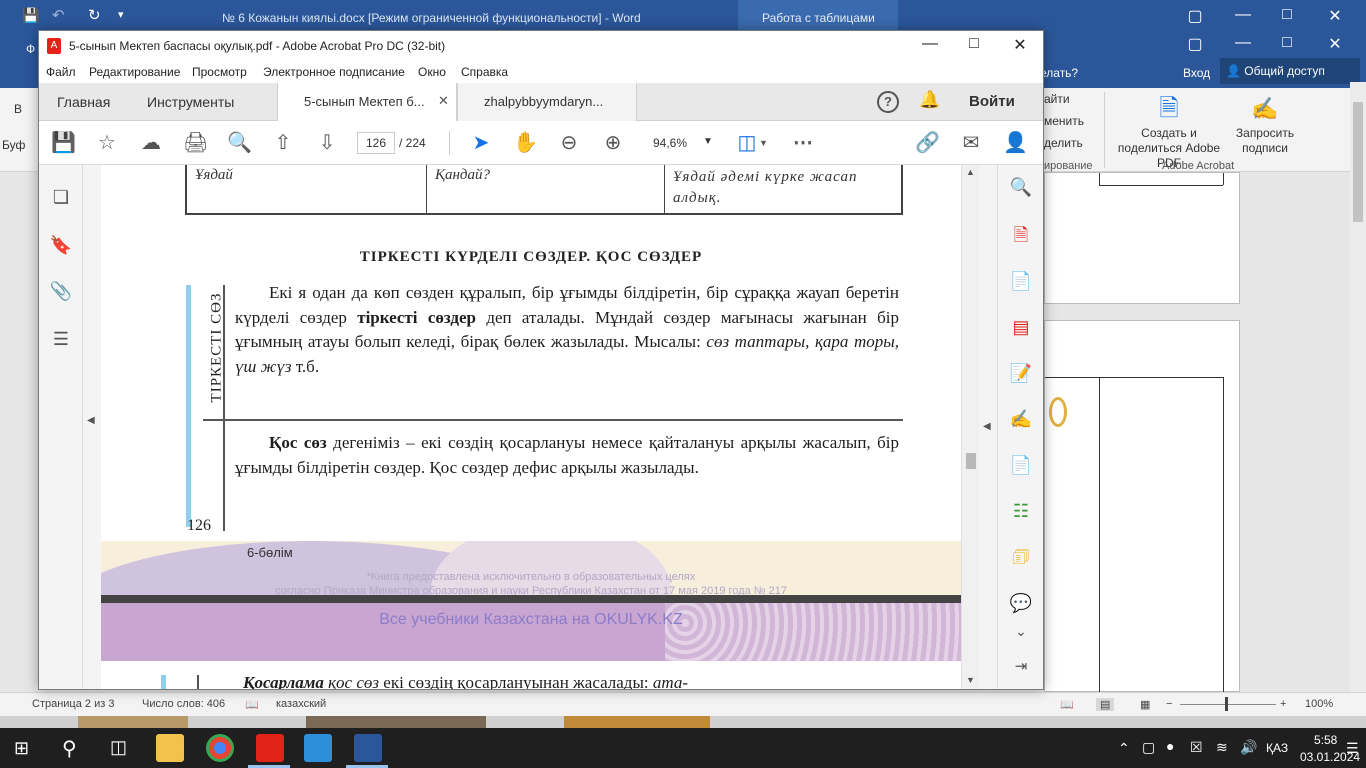 This screenshot has height=768, width=1366. What do you see at coordinates (1021, 187) in the screenshot?
I see `search-zoom-icon: 🔍` at bounding box center [1021, 187].